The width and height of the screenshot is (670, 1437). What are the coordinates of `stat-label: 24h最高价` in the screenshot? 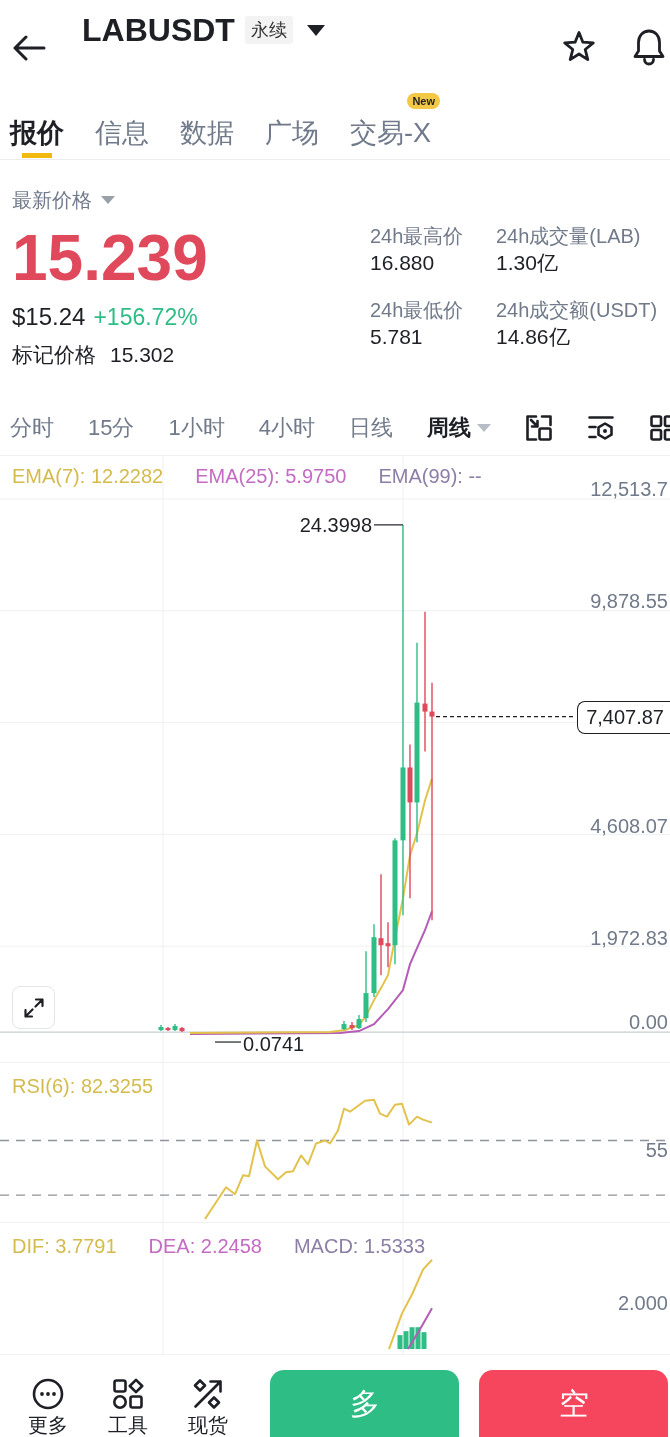 It's located at (417, 236).